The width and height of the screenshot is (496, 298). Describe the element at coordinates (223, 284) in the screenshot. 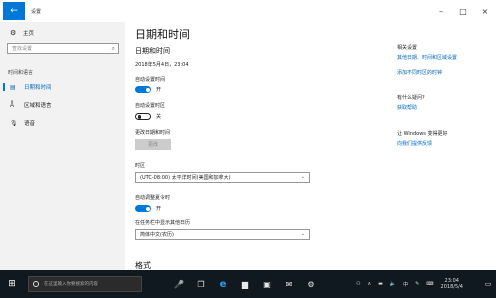

I see `edge-browser-icon: e` at that location.